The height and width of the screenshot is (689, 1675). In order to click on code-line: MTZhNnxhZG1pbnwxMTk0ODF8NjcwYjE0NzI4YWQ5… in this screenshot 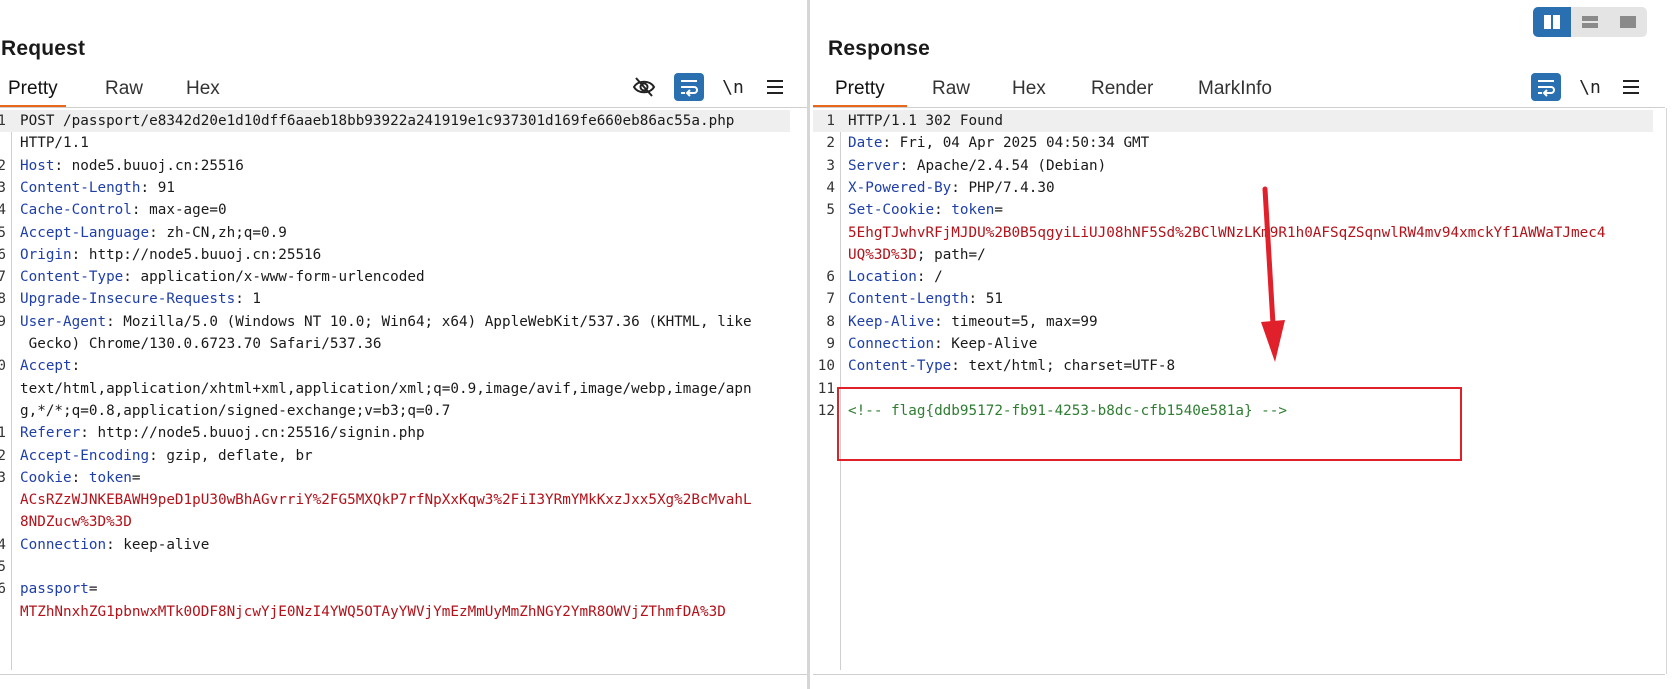, I will do `click(395, 612)`.